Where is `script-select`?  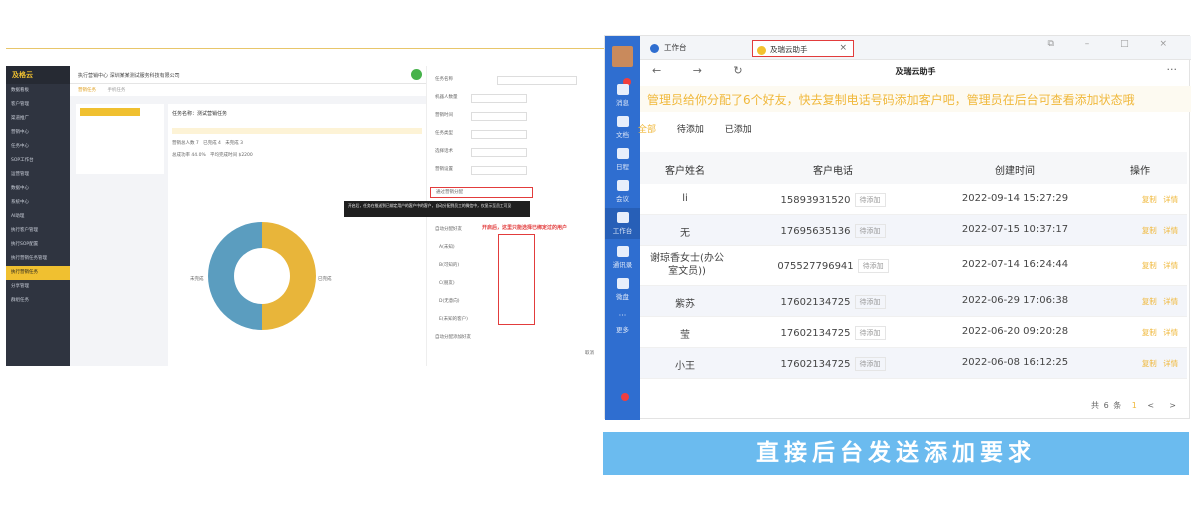
script-select is located at coordinates (499, 152).